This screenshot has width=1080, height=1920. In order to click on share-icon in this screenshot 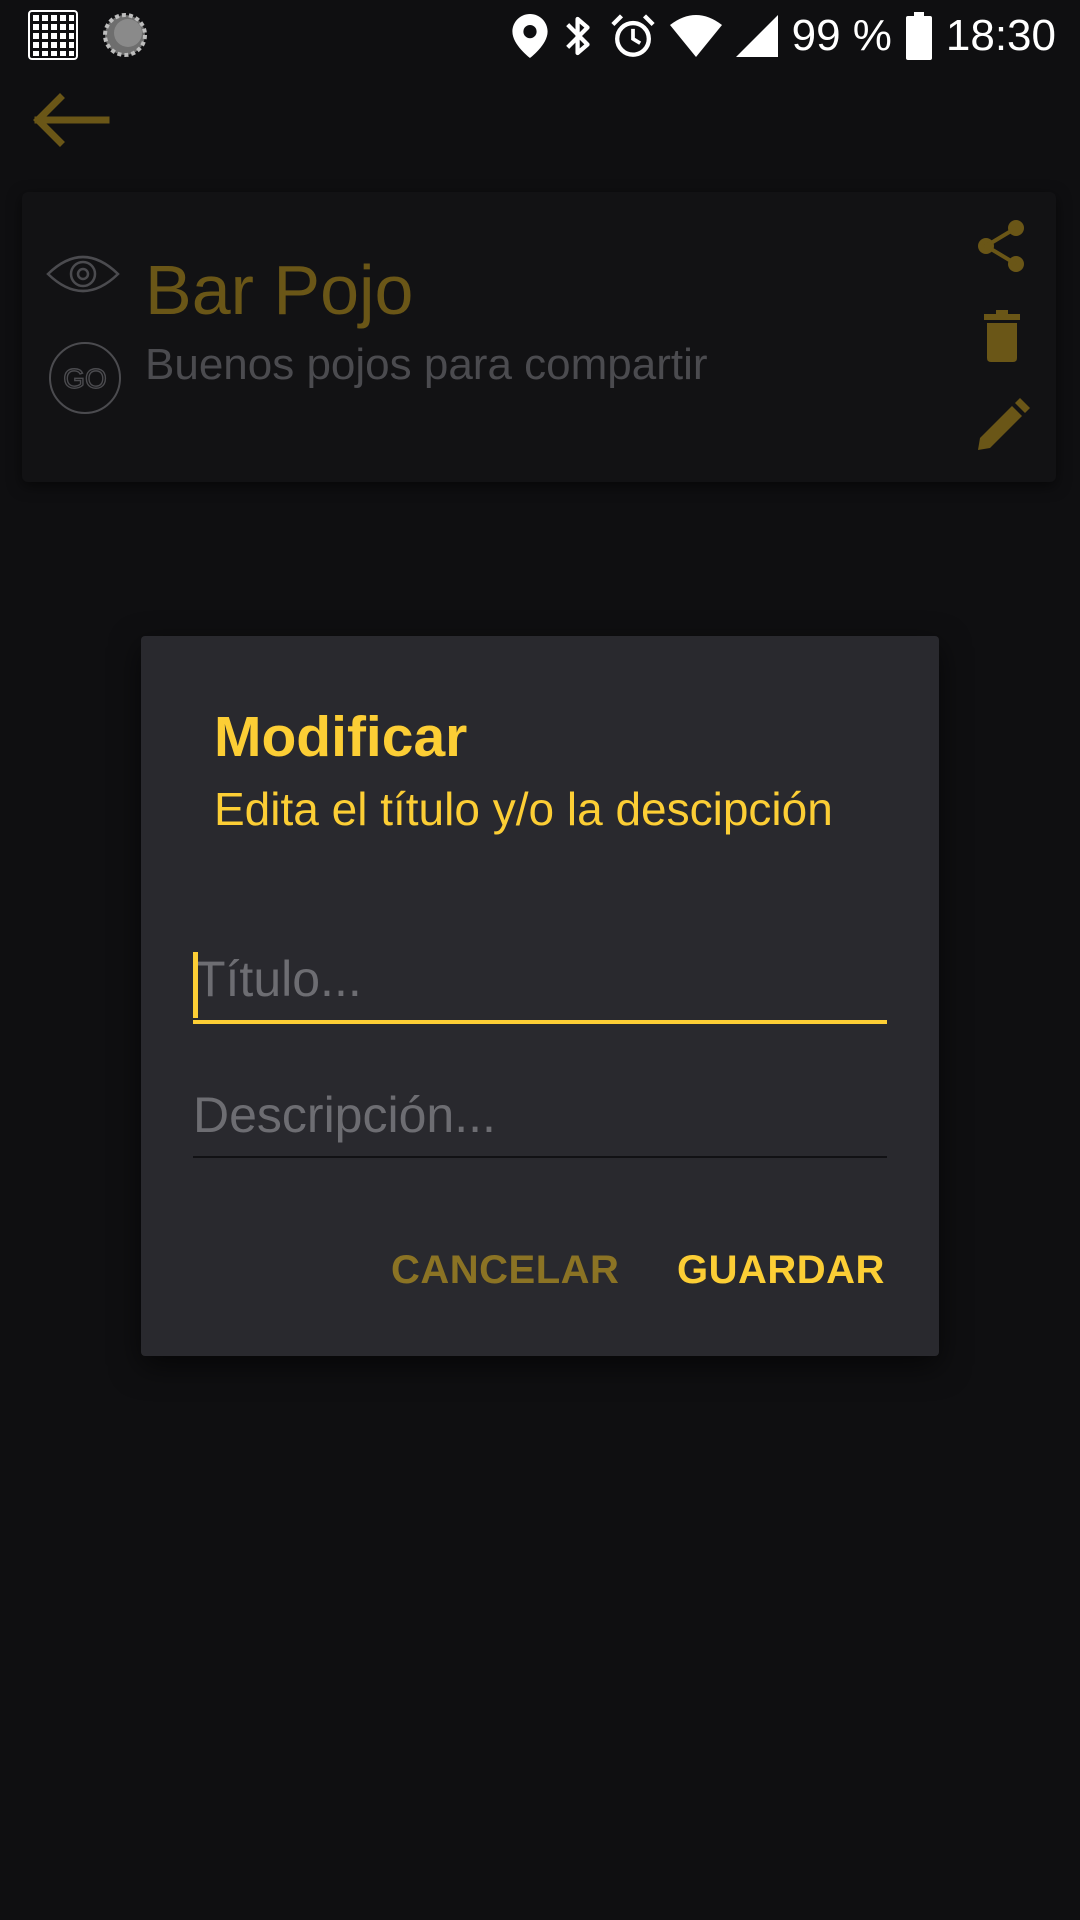, I will do `click(1001, 246)`.